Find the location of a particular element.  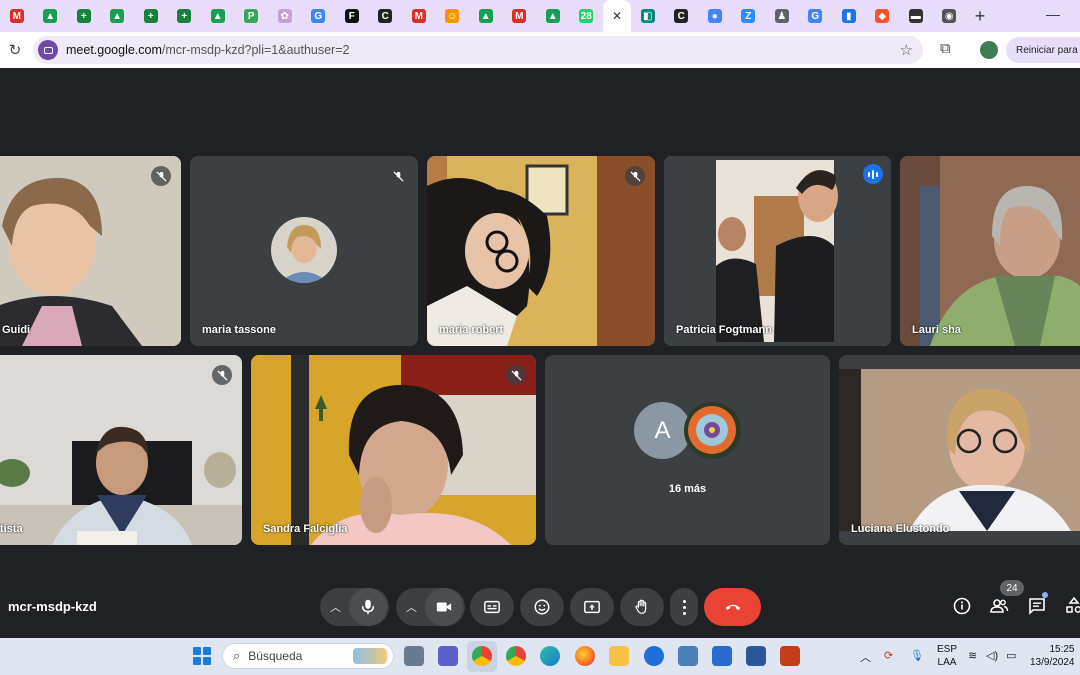

profile-avatar is located at coordinates (989, 50).